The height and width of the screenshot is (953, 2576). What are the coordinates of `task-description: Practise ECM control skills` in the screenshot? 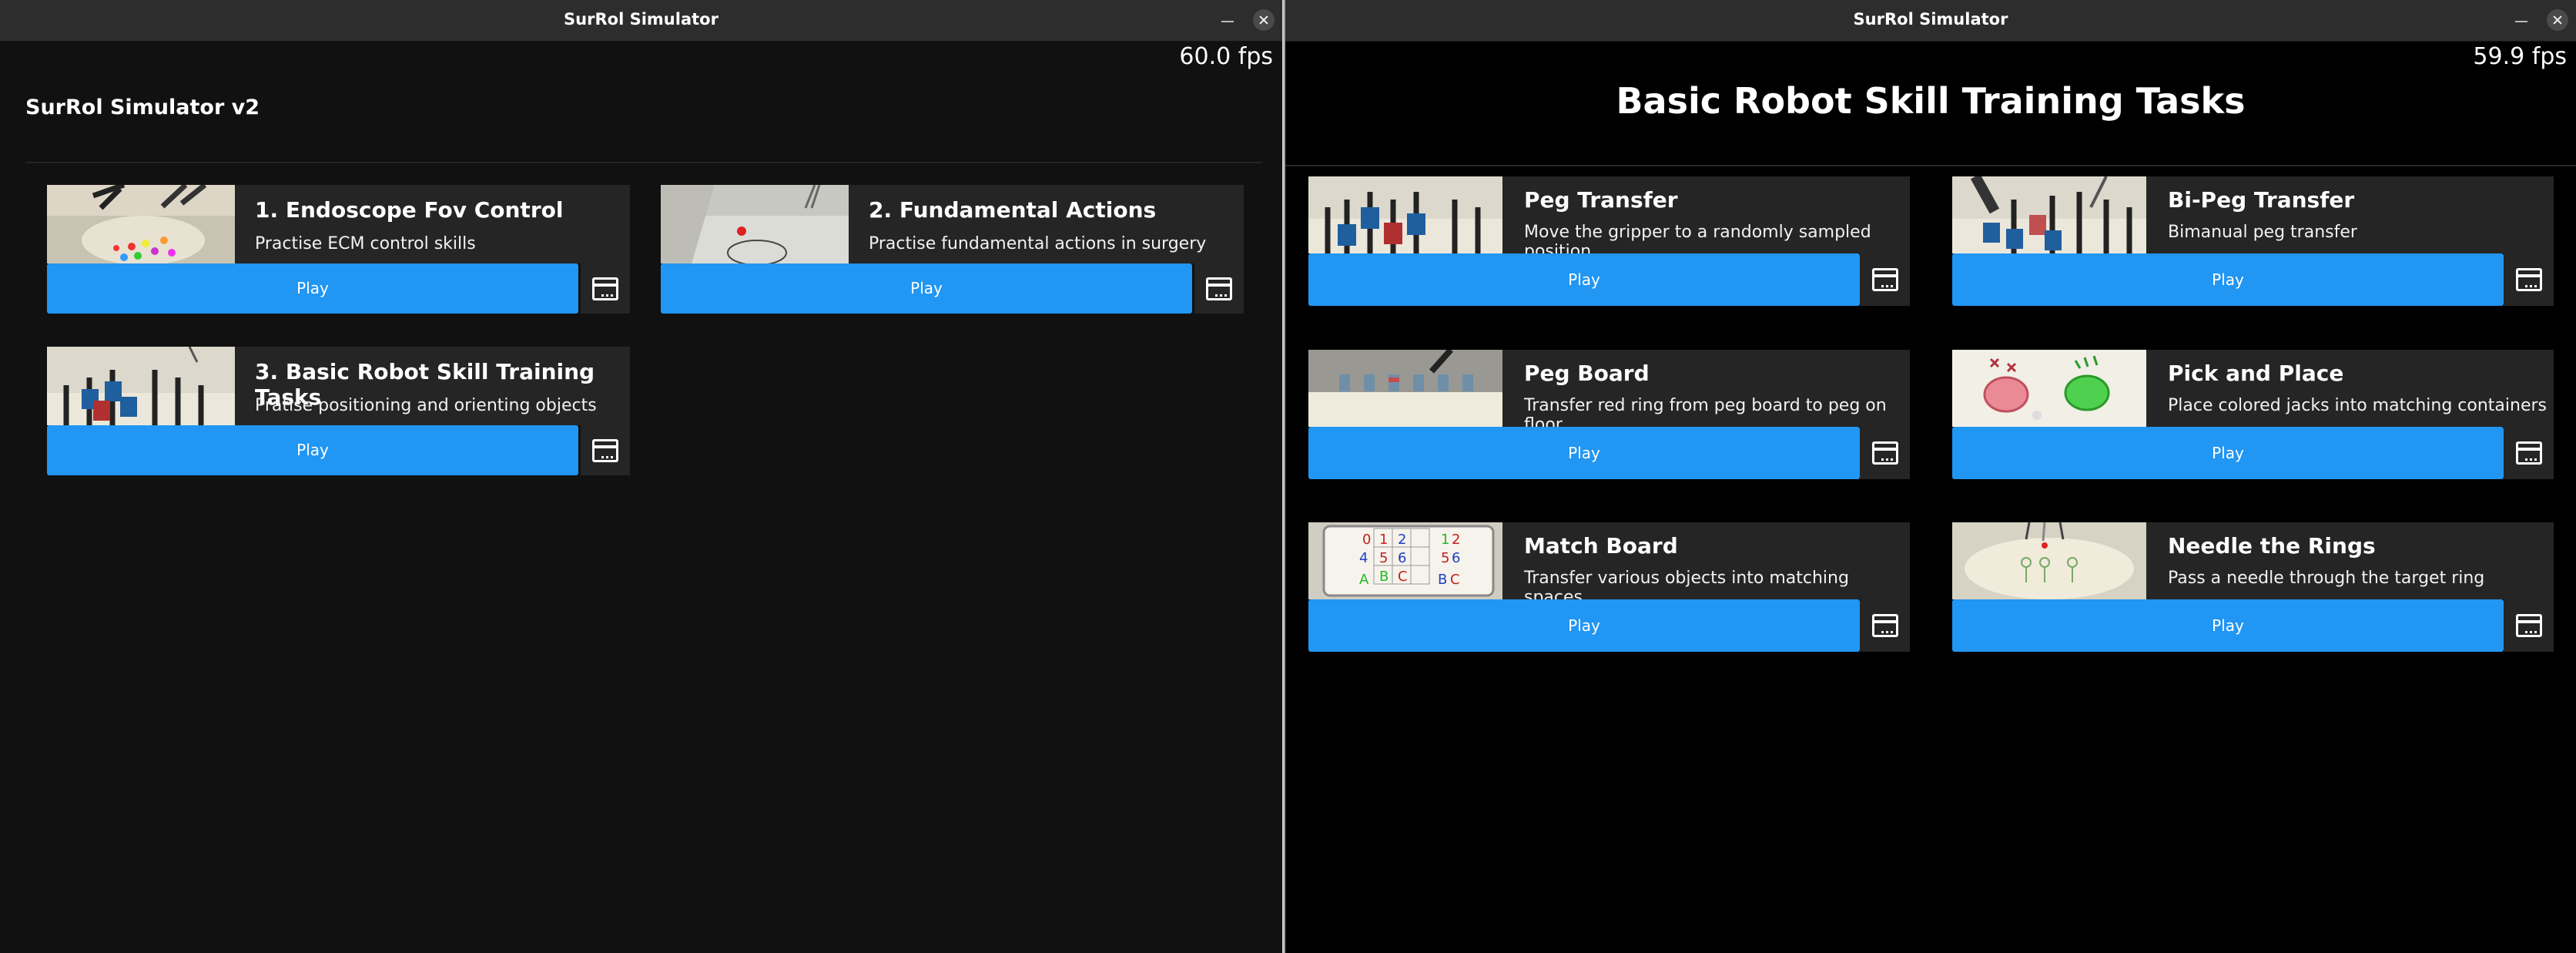 It's located at (365, 243).